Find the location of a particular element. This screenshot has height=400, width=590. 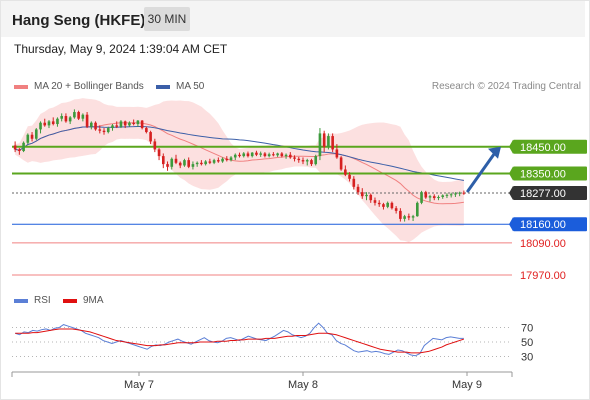

forecast-arrow-head is located at coordinates (494, 152).